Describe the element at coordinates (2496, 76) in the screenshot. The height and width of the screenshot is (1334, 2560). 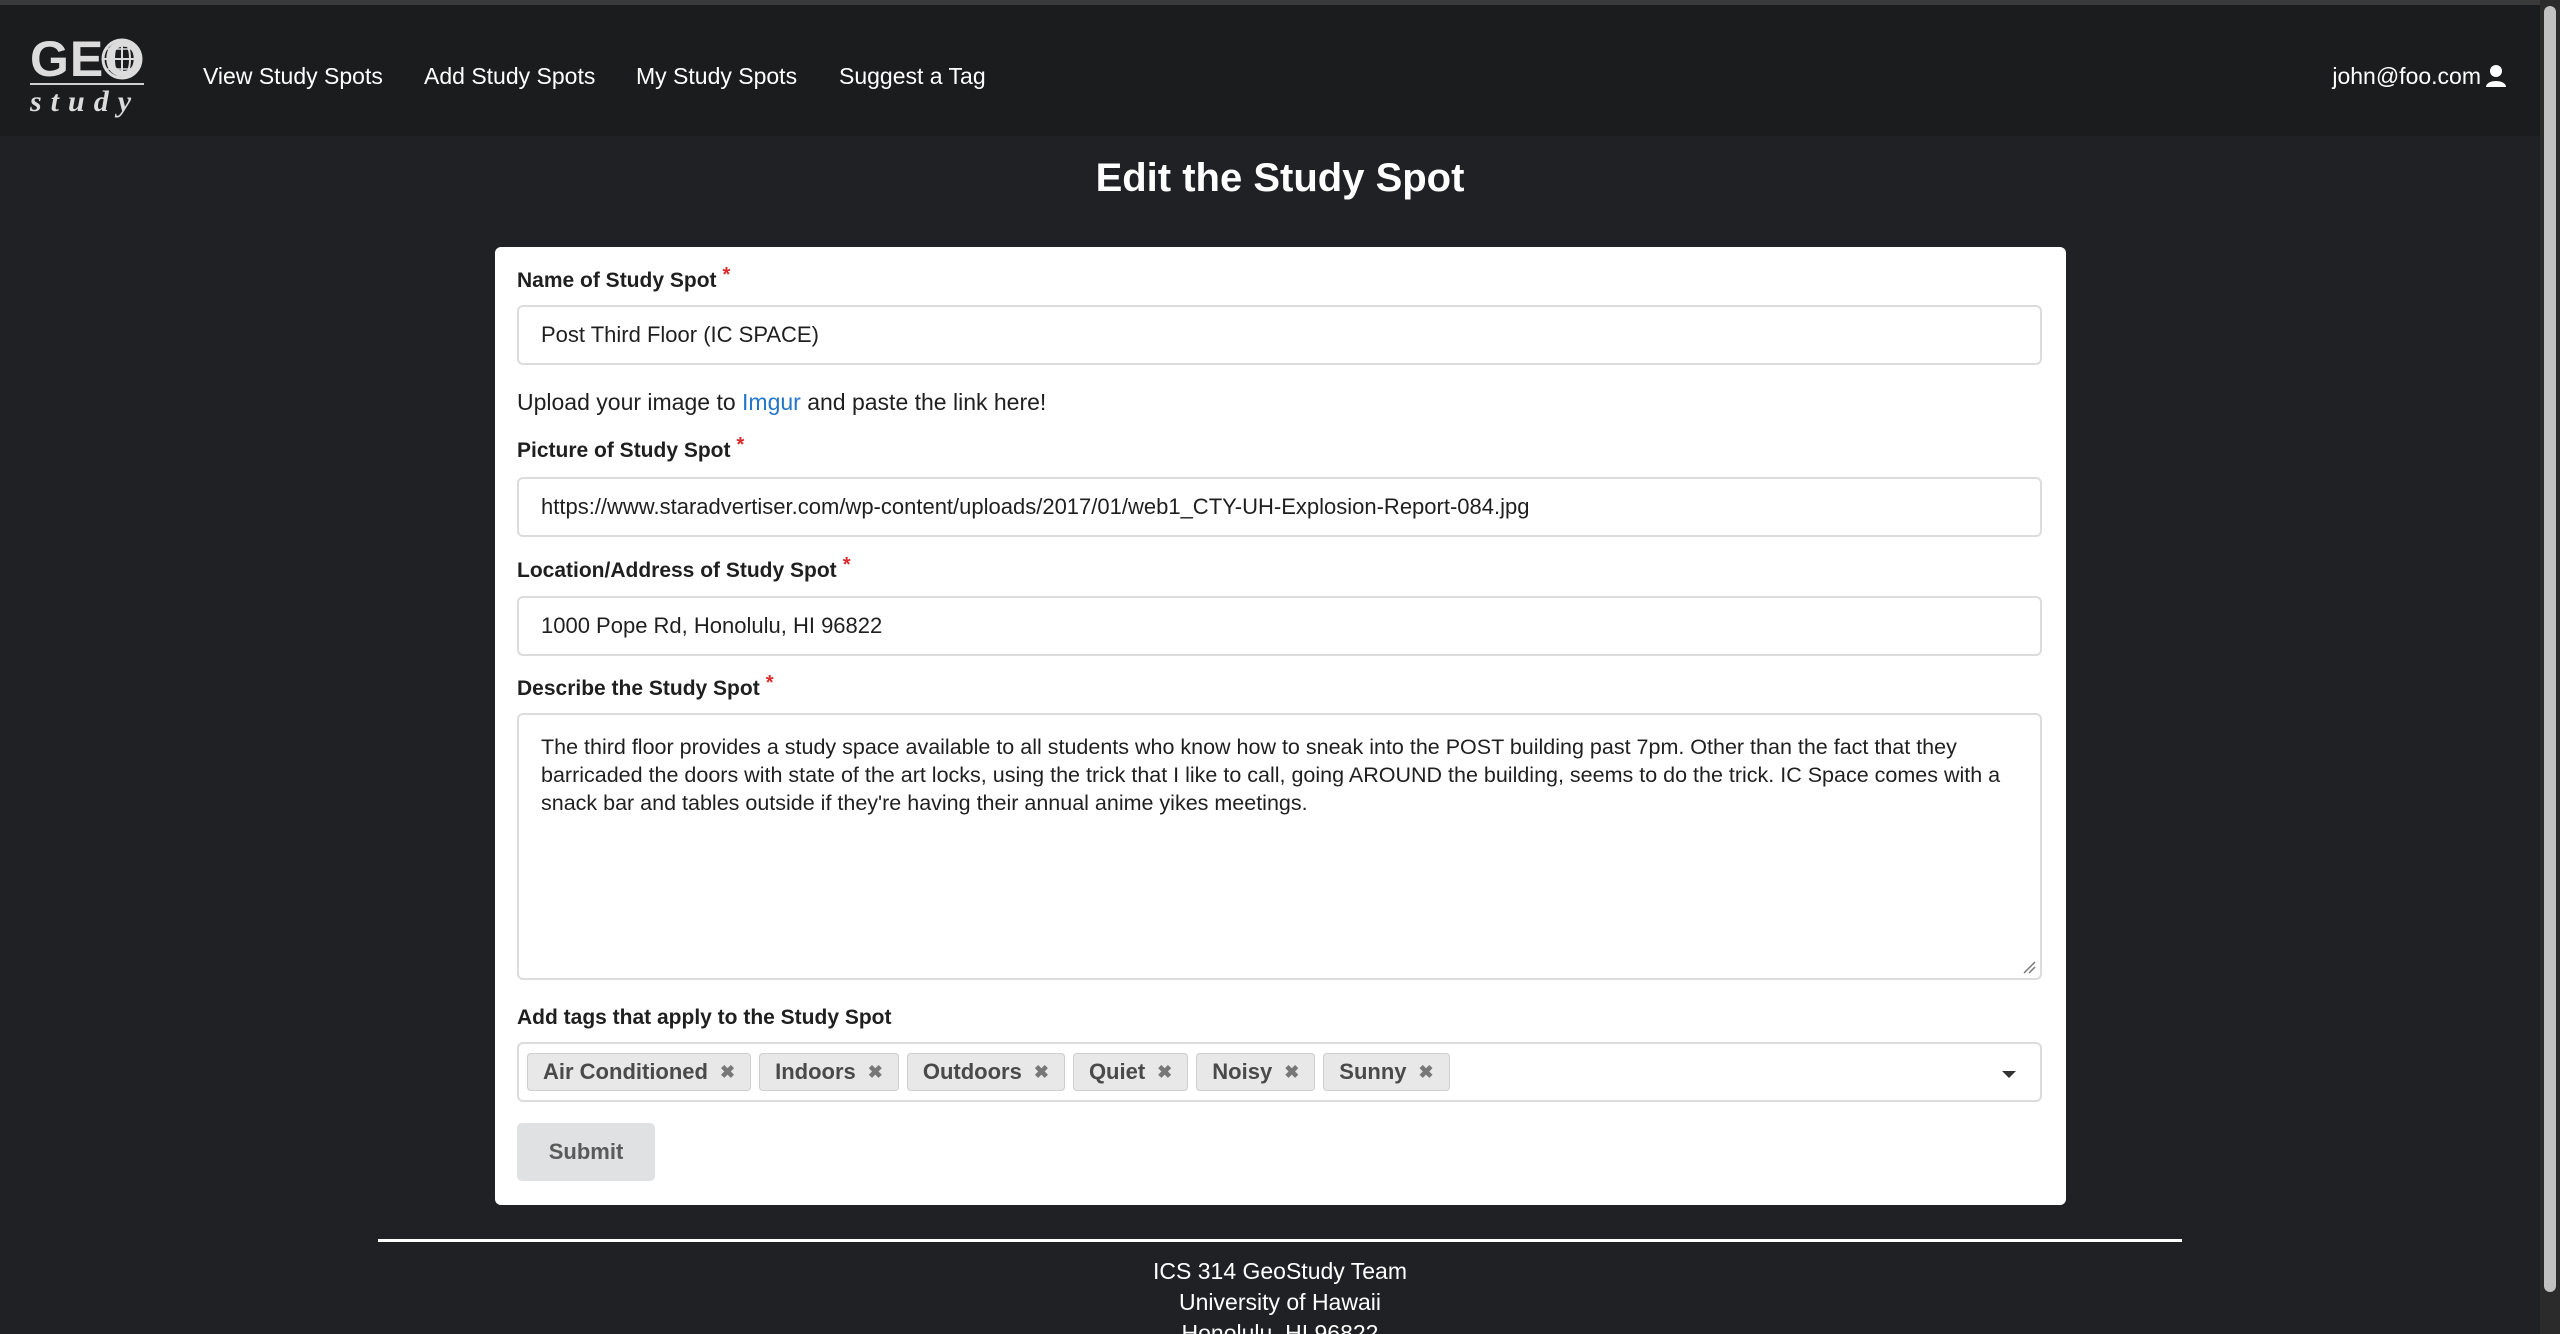
I see `user-icon` at that location.